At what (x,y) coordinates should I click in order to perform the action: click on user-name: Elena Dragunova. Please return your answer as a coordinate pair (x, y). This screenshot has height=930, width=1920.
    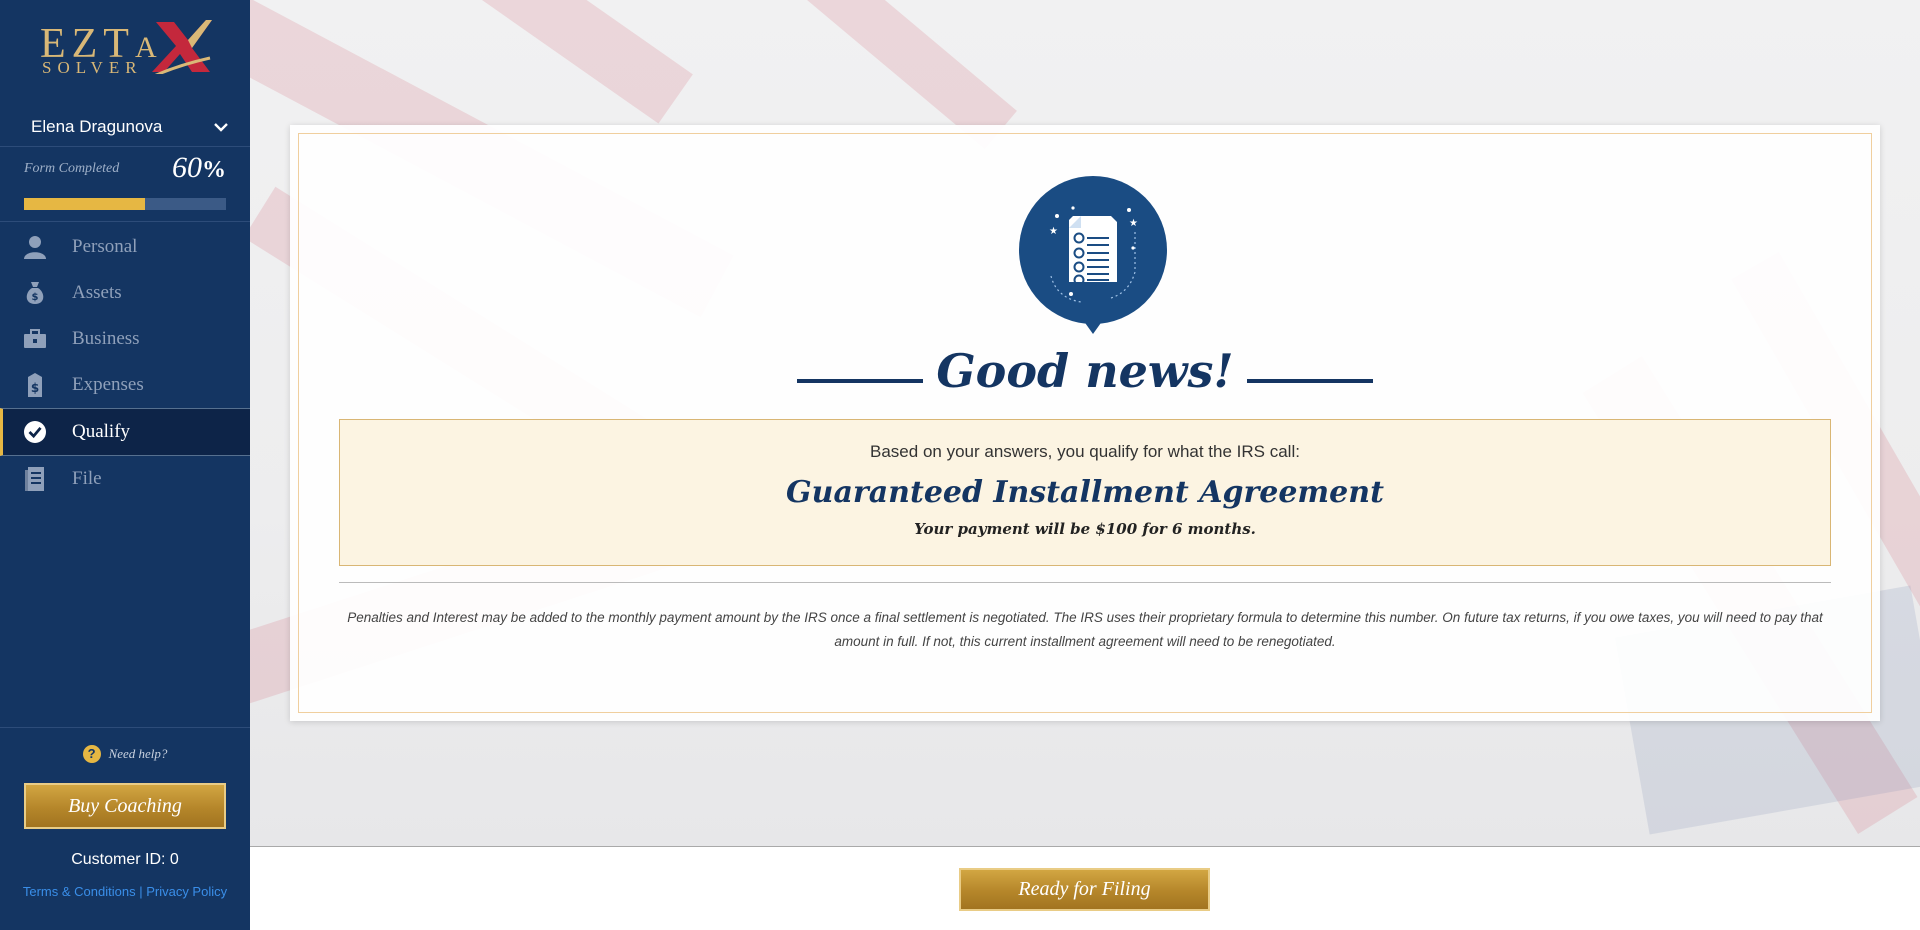
    Looking at the image, I should click on (97, 126).